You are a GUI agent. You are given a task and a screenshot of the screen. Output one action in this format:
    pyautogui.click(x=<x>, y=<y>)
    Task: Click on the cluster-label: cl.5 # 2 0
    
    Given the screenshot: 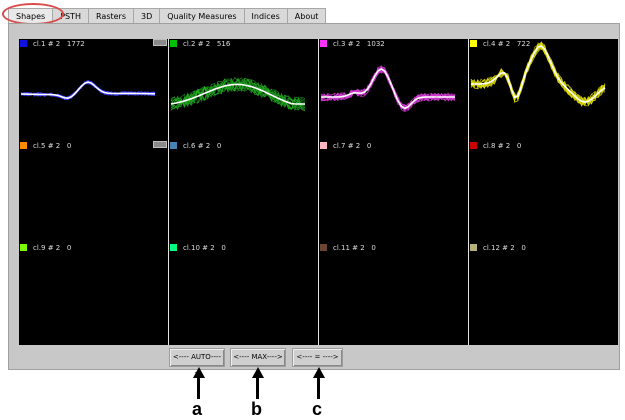 What is the action you would take?
    pyautogui.click(x=52, y=146)
    